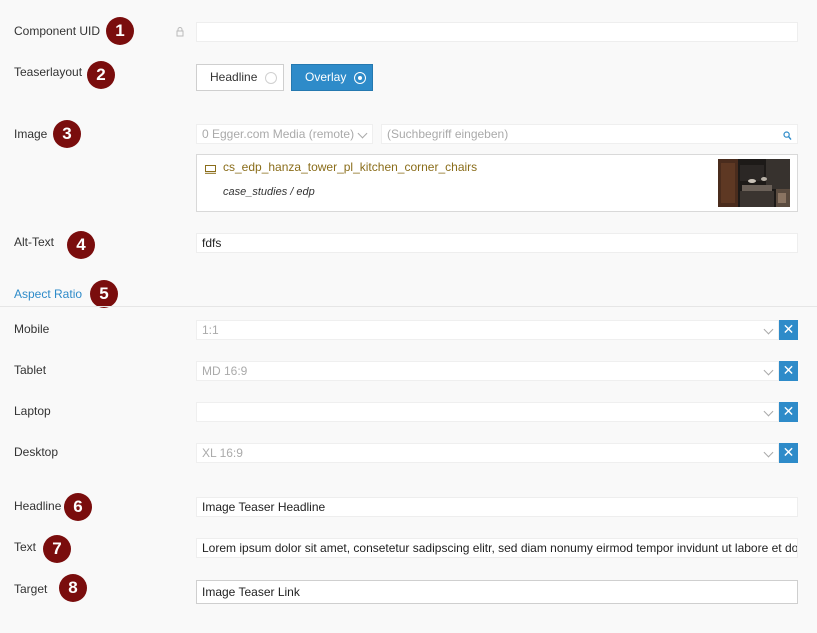  What do you see at coordinates (497, 243) in the screenshot?
I see `alt-text-input: fdfs` at bounding box center [497, 243].